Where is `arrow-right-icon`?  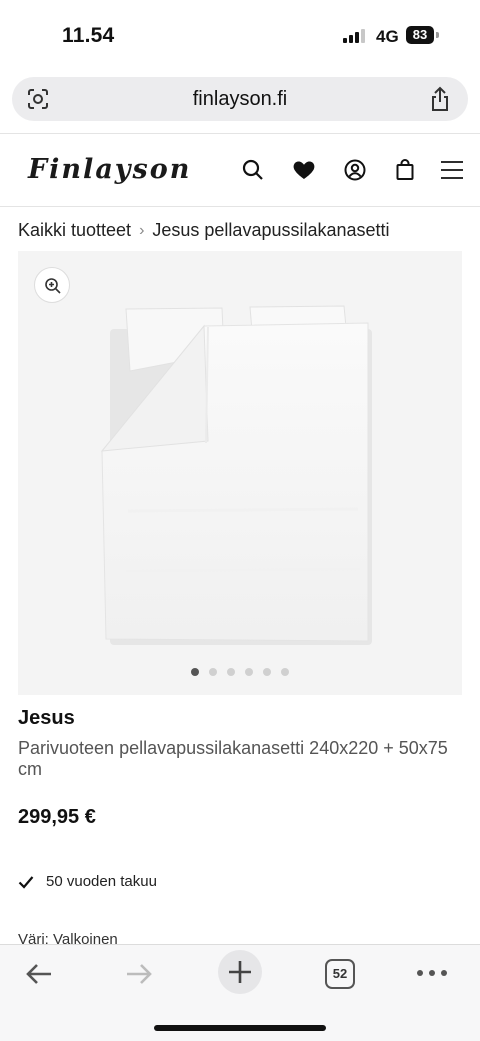
arrow-right-icon is located at coordinates (139, 974).